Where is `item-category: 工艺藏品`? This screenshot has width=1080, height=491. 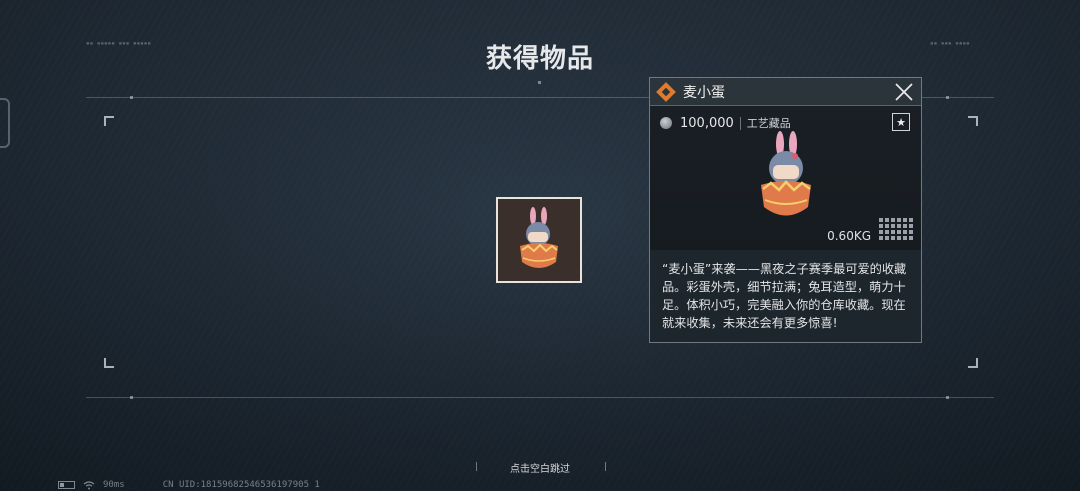 item-category: 工艺藏品 is located at coordinates (768, 123).